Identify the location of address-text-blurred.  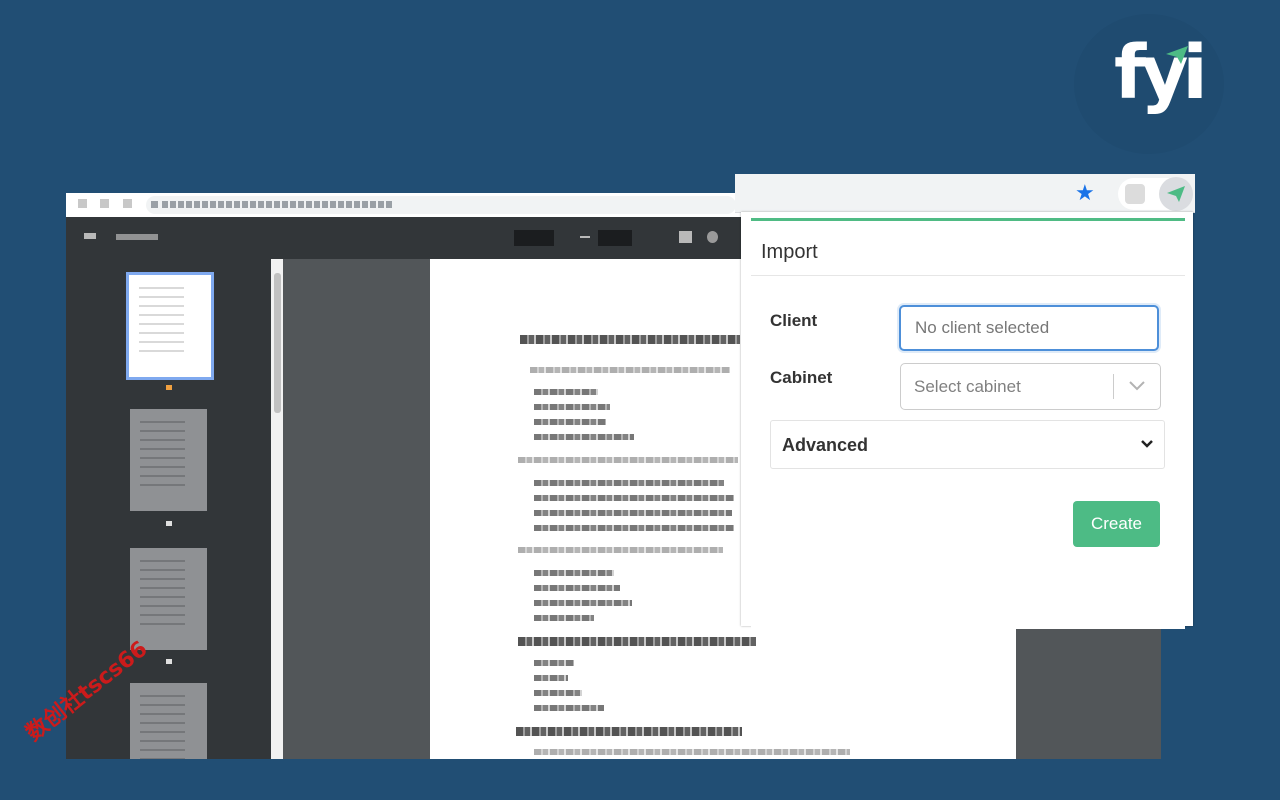
(277, 204).